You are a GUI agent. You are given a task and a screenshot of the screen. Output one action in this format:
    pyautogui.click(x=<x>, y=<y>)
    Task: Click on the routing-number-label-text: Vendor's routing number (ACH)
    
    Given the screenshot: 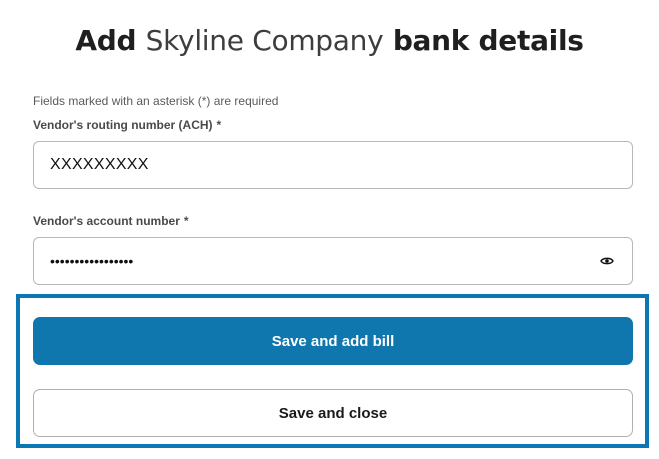 What is the action you would take?
    pyautogui.click(x=123, y=125)
    